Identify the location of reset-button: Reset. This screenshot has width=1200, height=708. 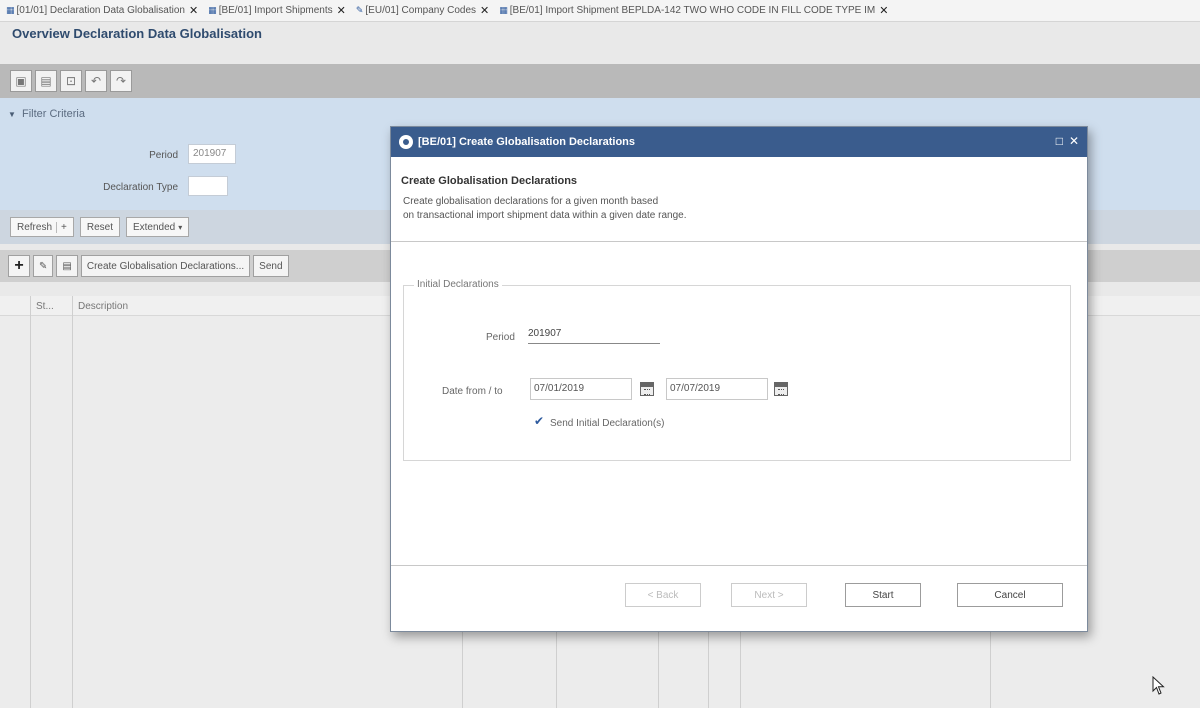
(99, 227).